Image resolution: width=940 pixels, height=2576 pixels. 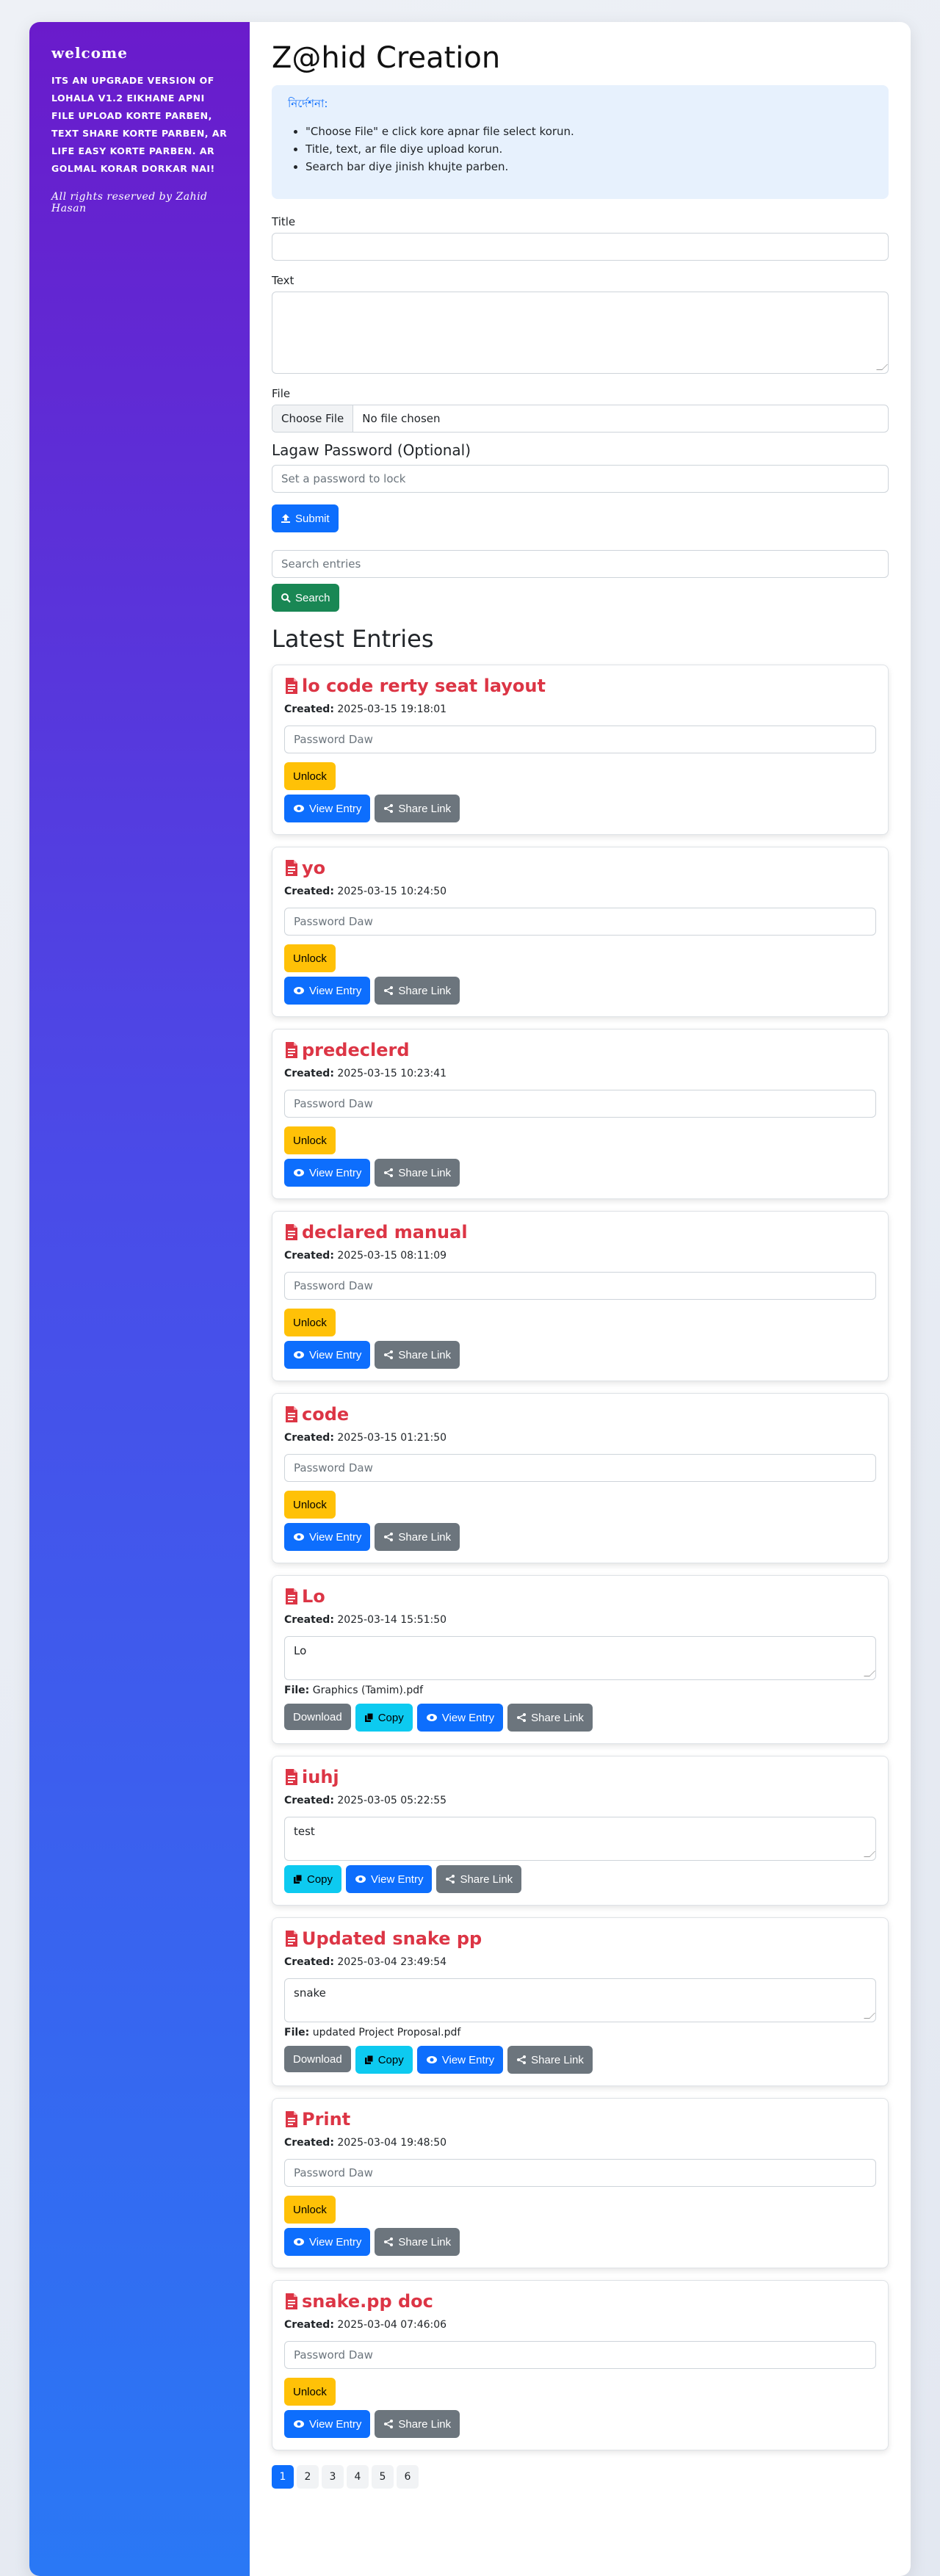 What do you see at coordinates (333, 2477) in the screenshot?
I see `page-link-3: 3` at bounding box center [333, 2477].